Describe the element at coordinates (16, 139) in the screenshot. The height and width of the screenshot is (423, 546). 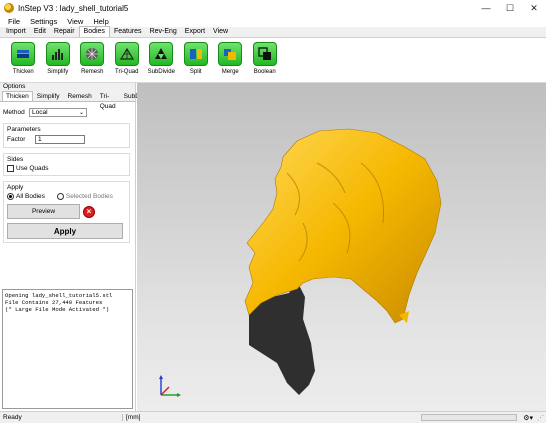
I see `factor-label: Factor` at that location.